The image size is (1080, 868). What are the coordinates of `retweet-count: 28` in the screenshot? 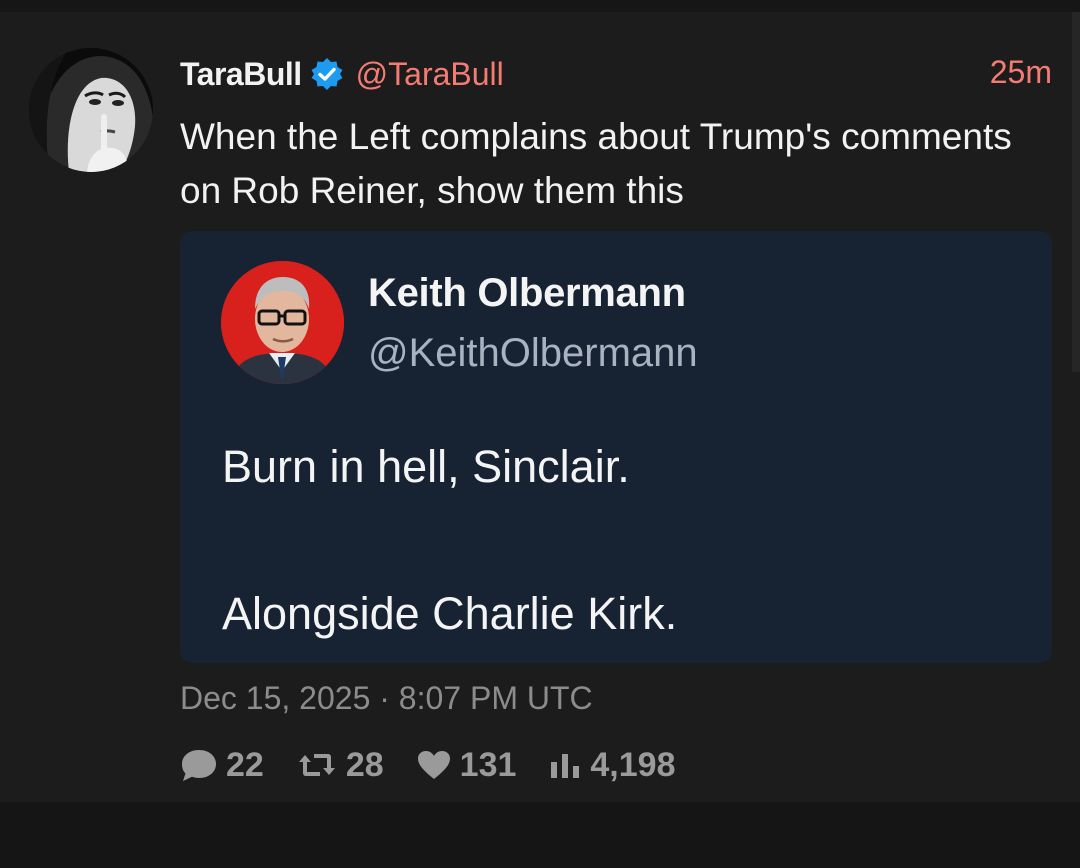 It's located at (364, 764).